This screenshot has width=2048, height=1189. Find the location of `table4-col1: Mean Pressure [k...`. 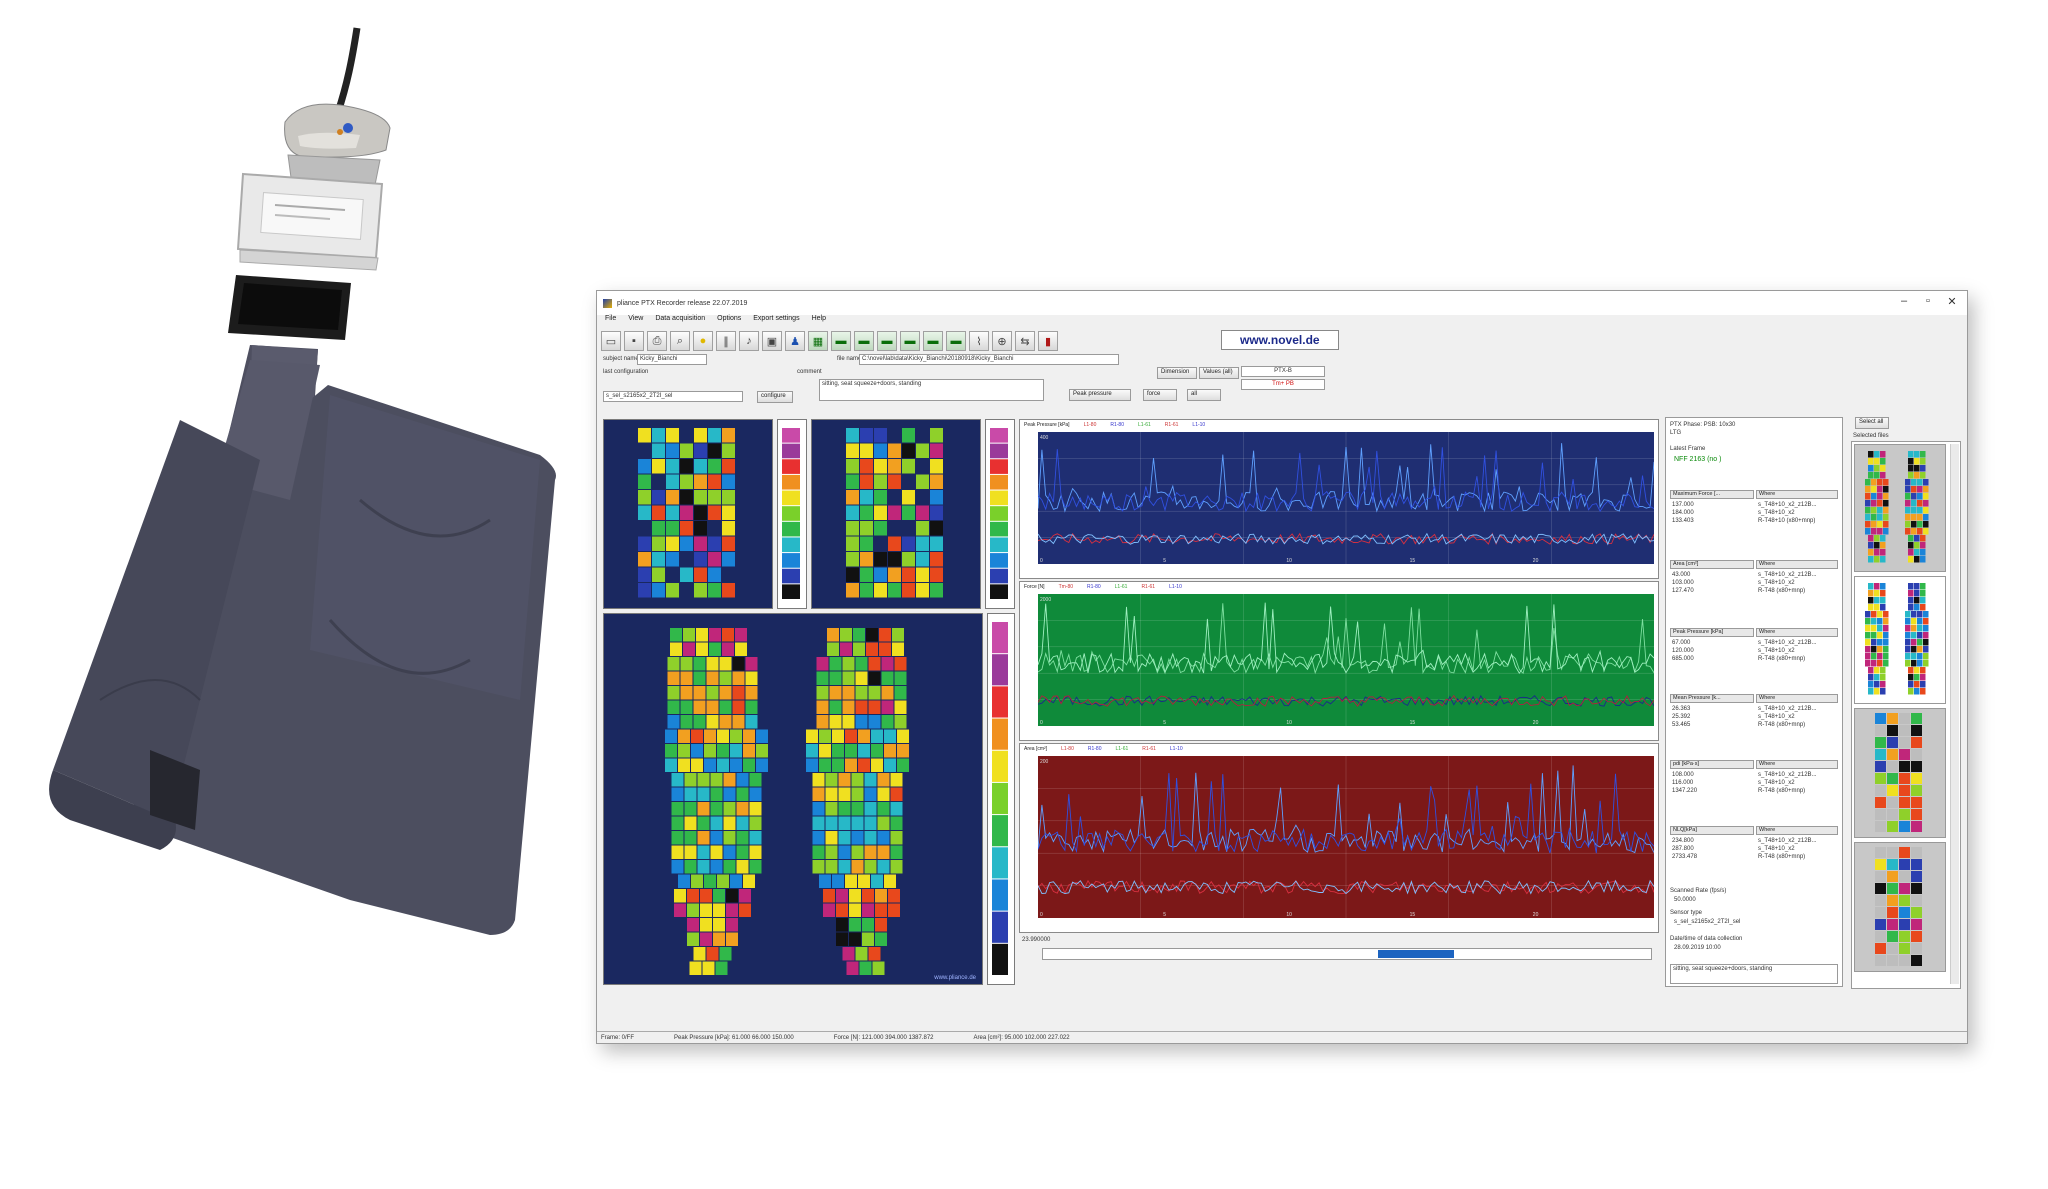

table4-col1: Mean Pressure [k... is located at coordinates (1712, 698).